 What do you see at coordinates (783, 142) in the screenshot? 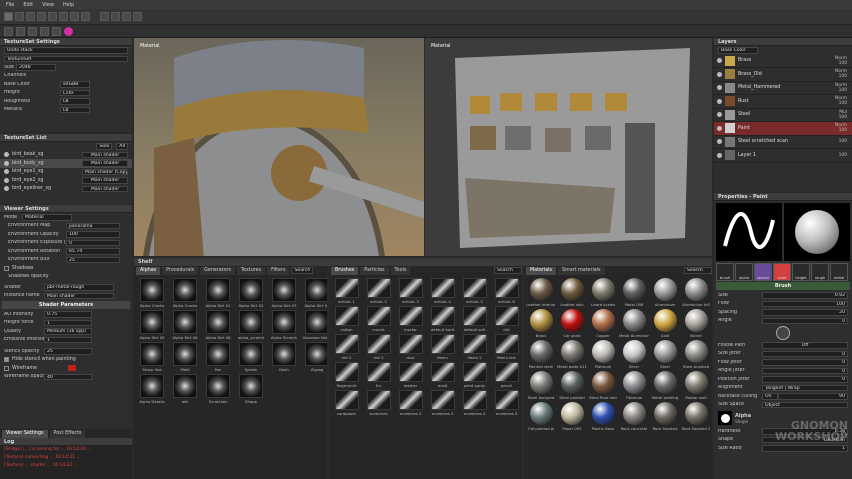
I see `layer-row: Steel scratched scan 100` at bounding box center [783, 142].